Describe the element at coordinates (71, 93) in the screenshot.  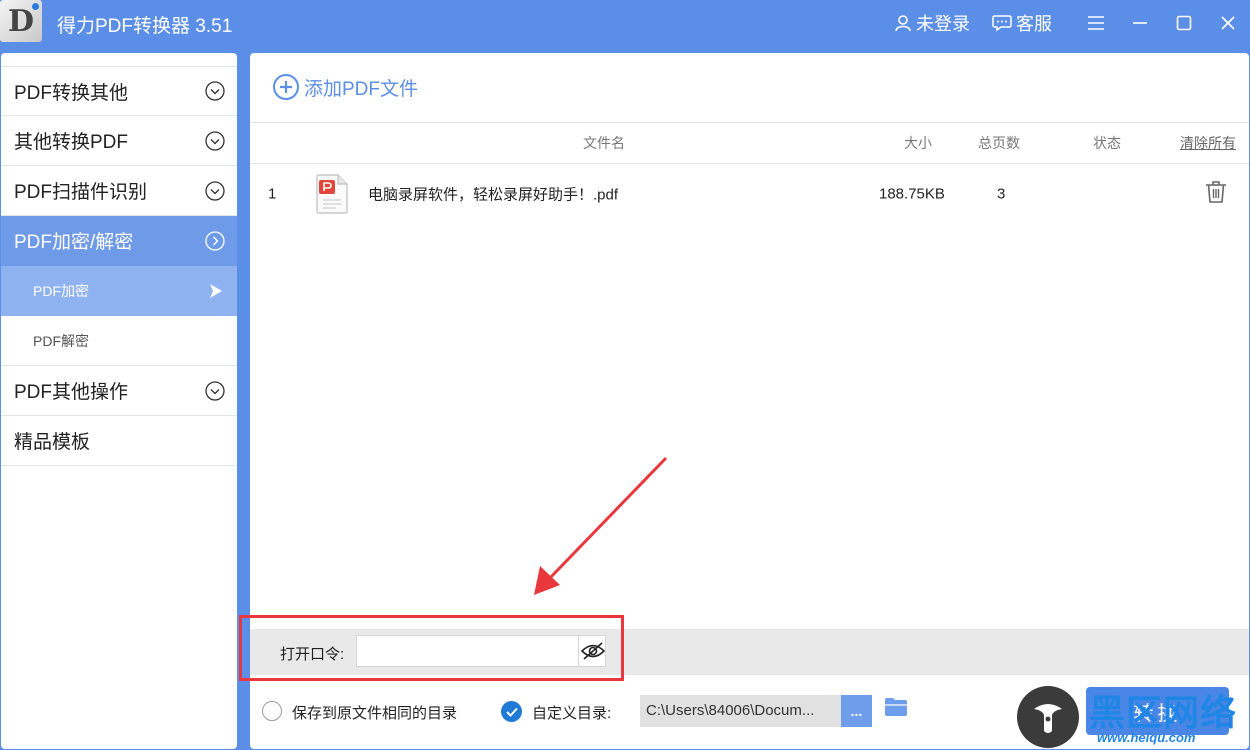
I see `sidebar-item-label: PDF转换其他` at that location.